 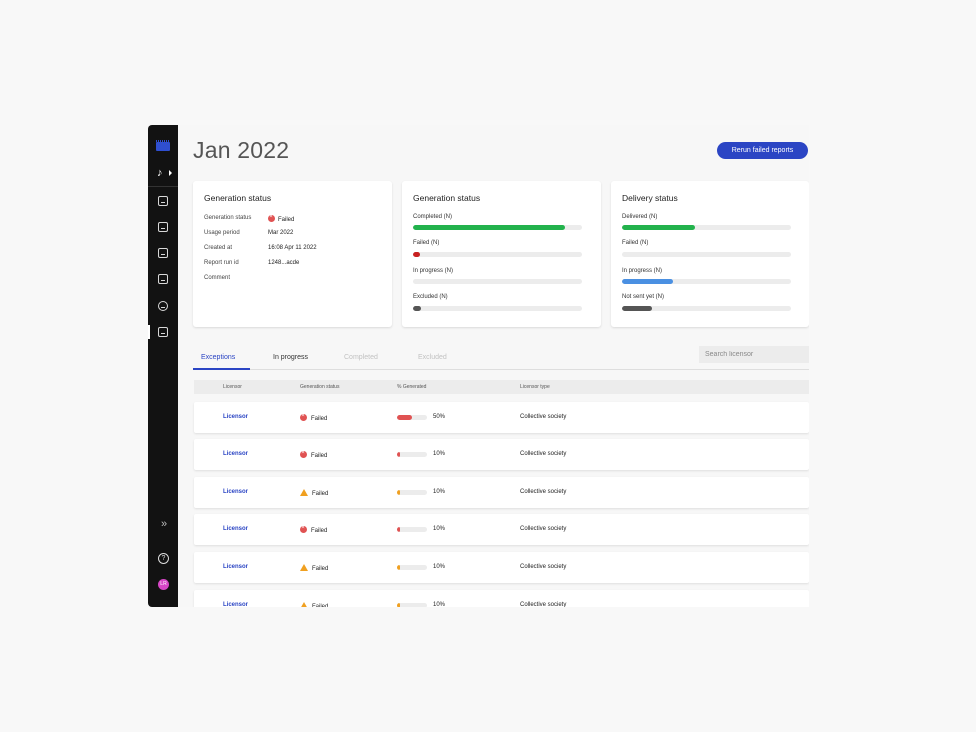 I want to click on detail-value: 1248...acde, so click(x=284, y=263).